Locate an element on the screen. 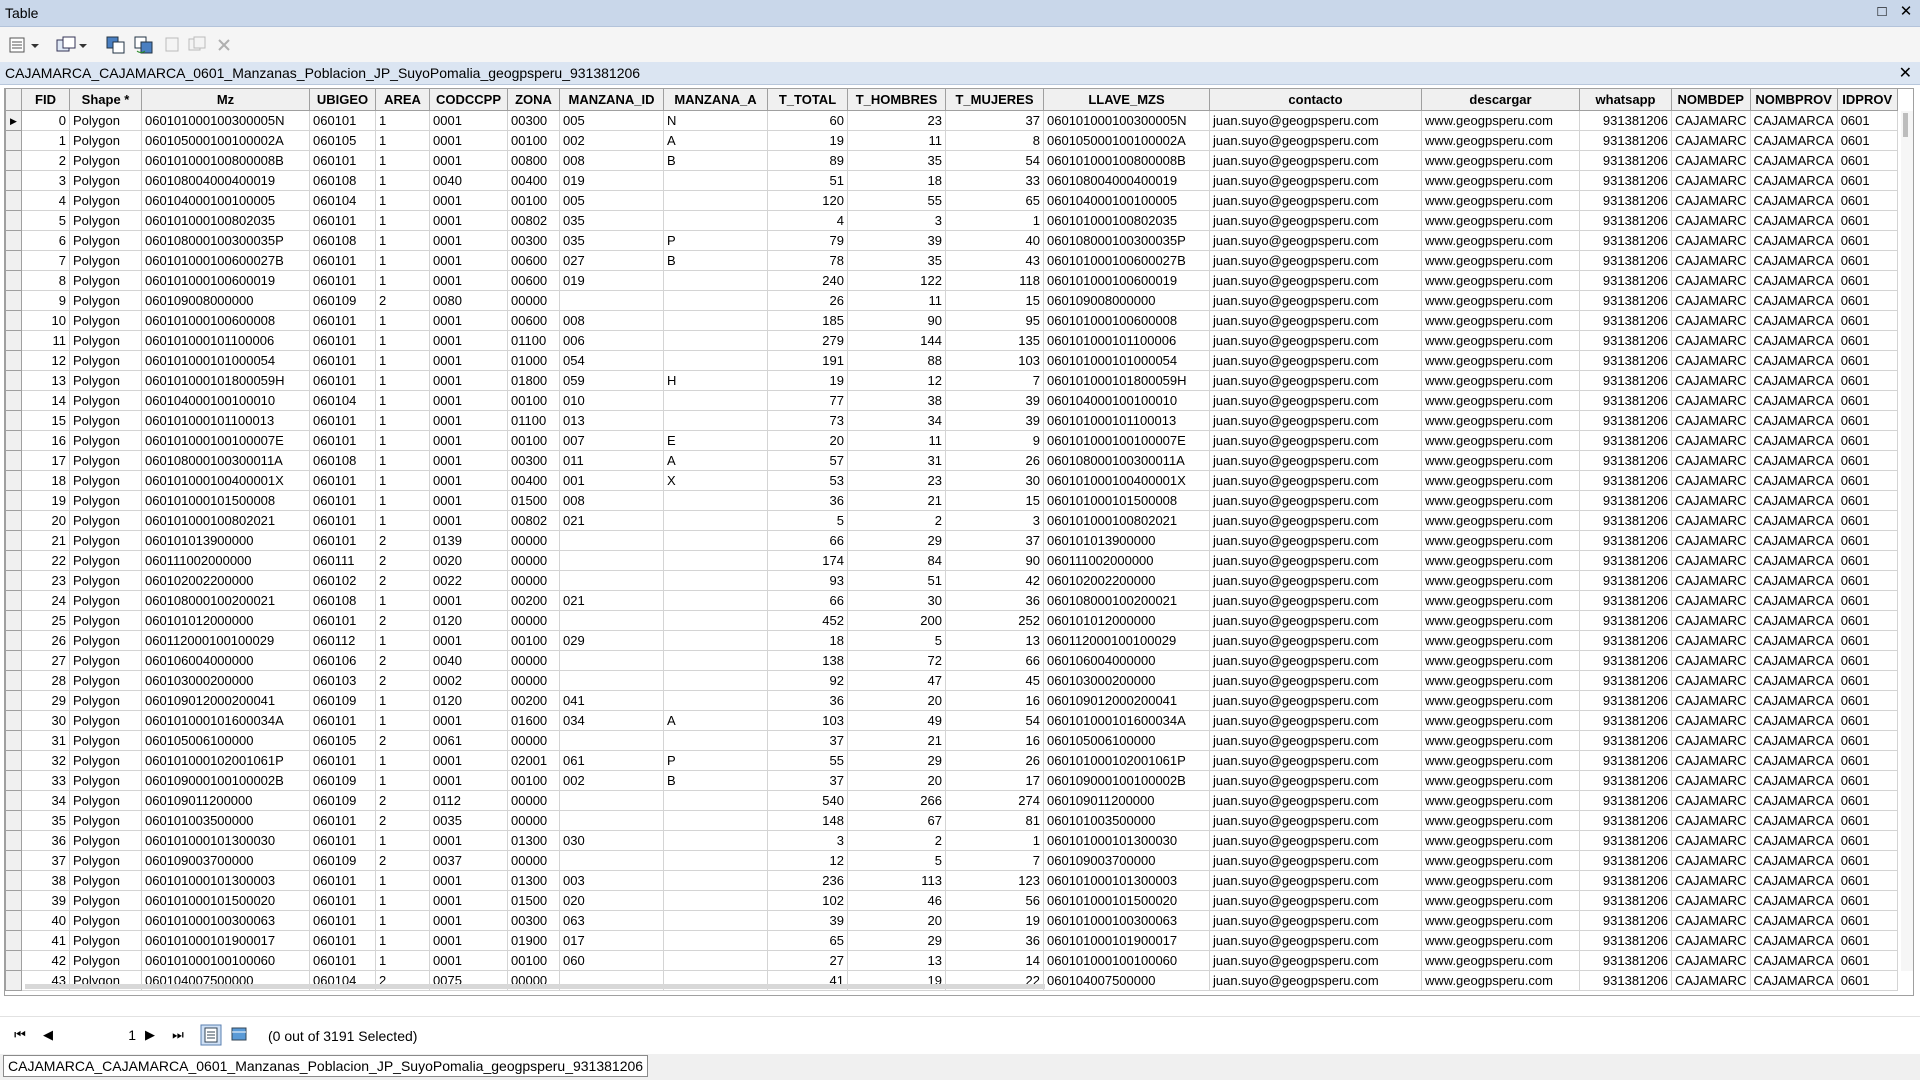 This screenshot has width=1920, height=1080. table-cell: 540 is located at coordinates (807, 800).